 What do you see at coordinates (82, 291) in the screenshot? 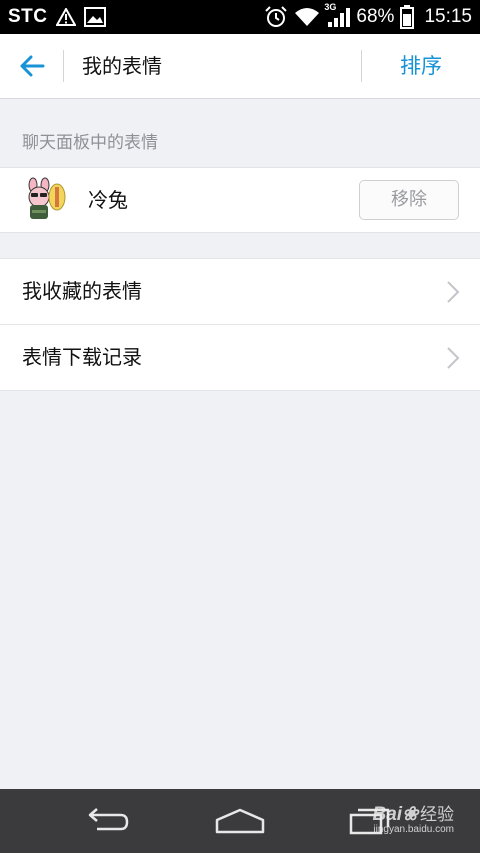
I see `menu-item-label: 我收藏的表情` at bounding box center [82, 291].